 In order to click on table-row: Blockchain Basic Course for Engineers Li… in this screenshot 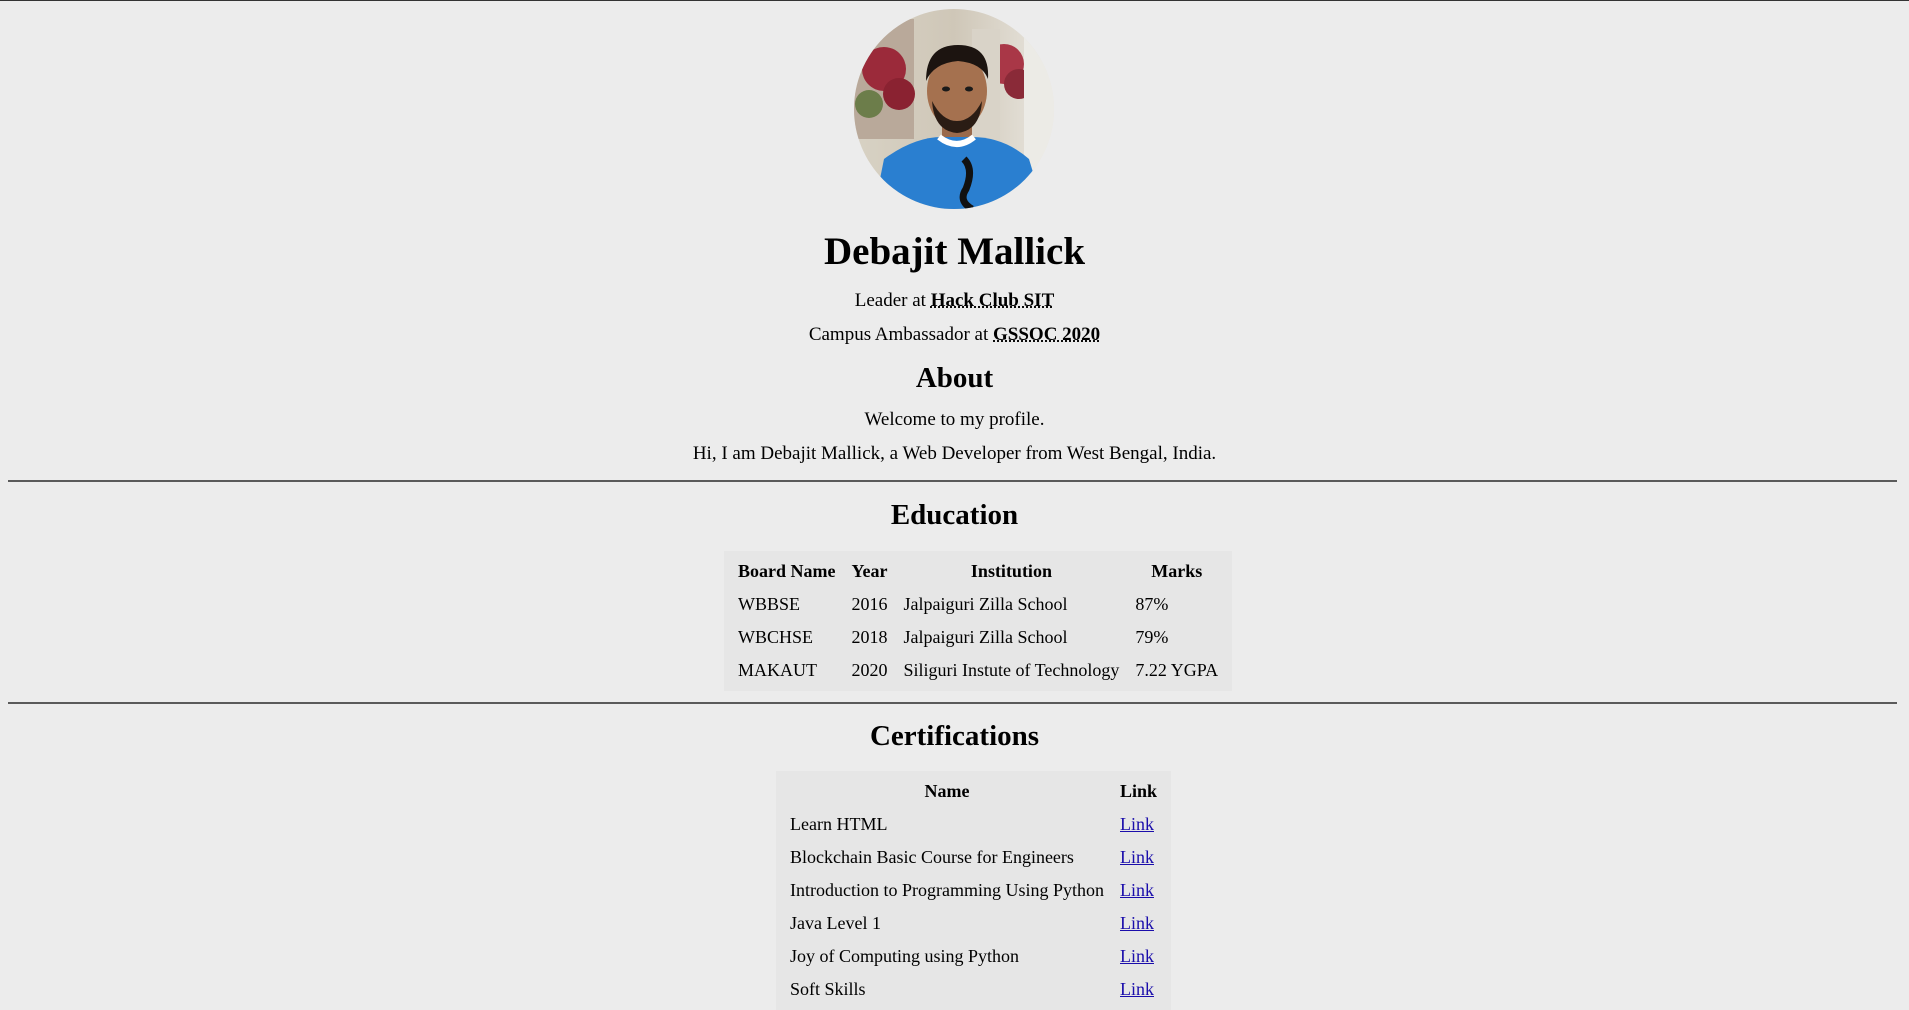, I will do `click(973, 857)`.